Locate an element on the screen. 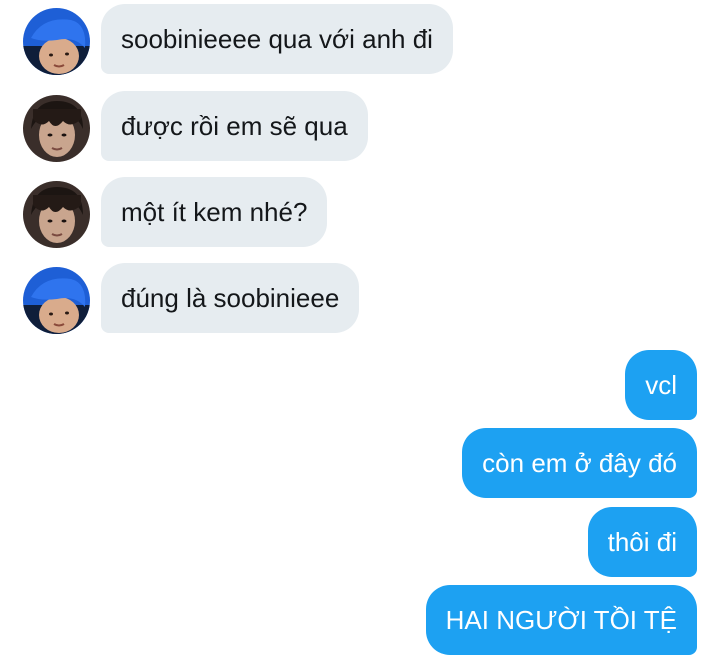 This screenshot has width=720, height=667. message-text: đúng là soobinieee is located at coordinates (230, 297).